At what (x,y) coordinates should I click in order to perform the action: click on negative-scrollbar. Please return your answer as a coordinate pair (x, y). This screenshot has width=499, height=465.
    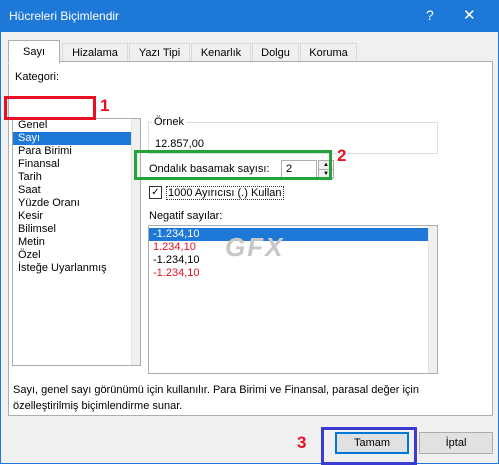
    Looking at the image, I should click on (432, 299).